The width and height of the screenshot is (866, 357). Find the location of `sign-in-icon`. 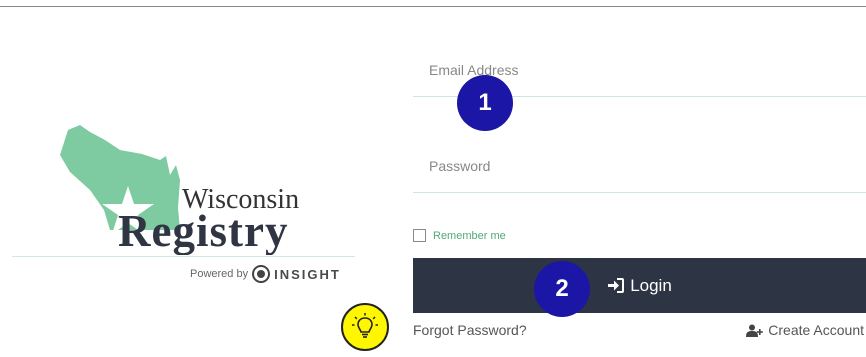

sign-in-icon is located at coordinates (616, 285).